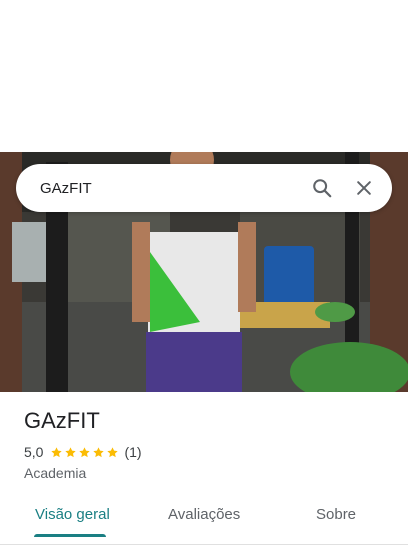  I want to click on search-bar: GAzFIT, so click(204, 188).